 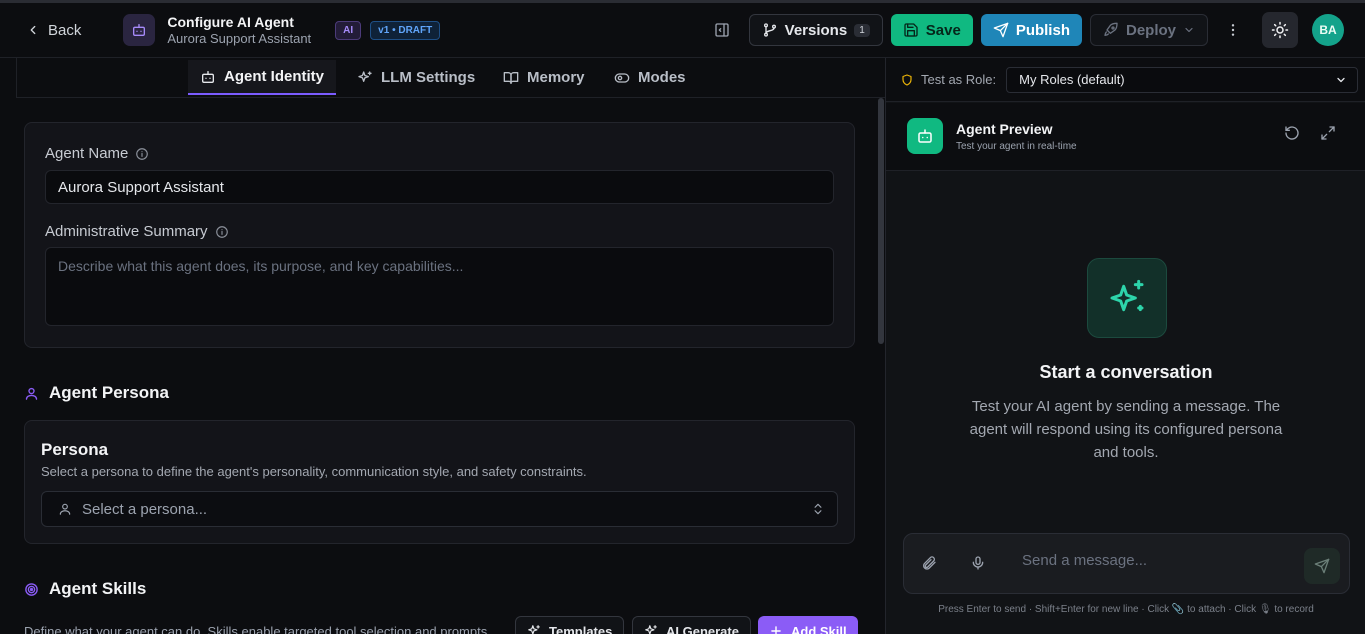 I want to click on panel-toggle-icon, so click(x=722, y=30).